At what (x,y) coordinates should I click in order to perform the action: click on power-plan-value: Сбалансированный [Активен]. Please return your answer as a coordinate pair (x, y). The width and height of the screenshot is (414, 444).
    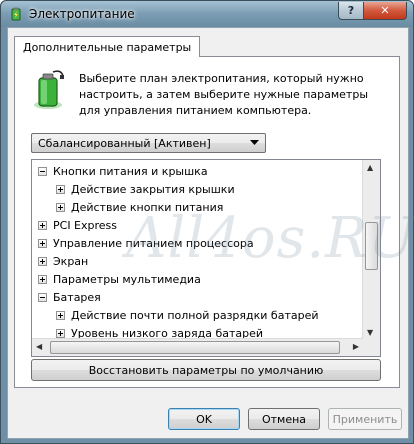
    Looking at the image, I should click on (124, 143).